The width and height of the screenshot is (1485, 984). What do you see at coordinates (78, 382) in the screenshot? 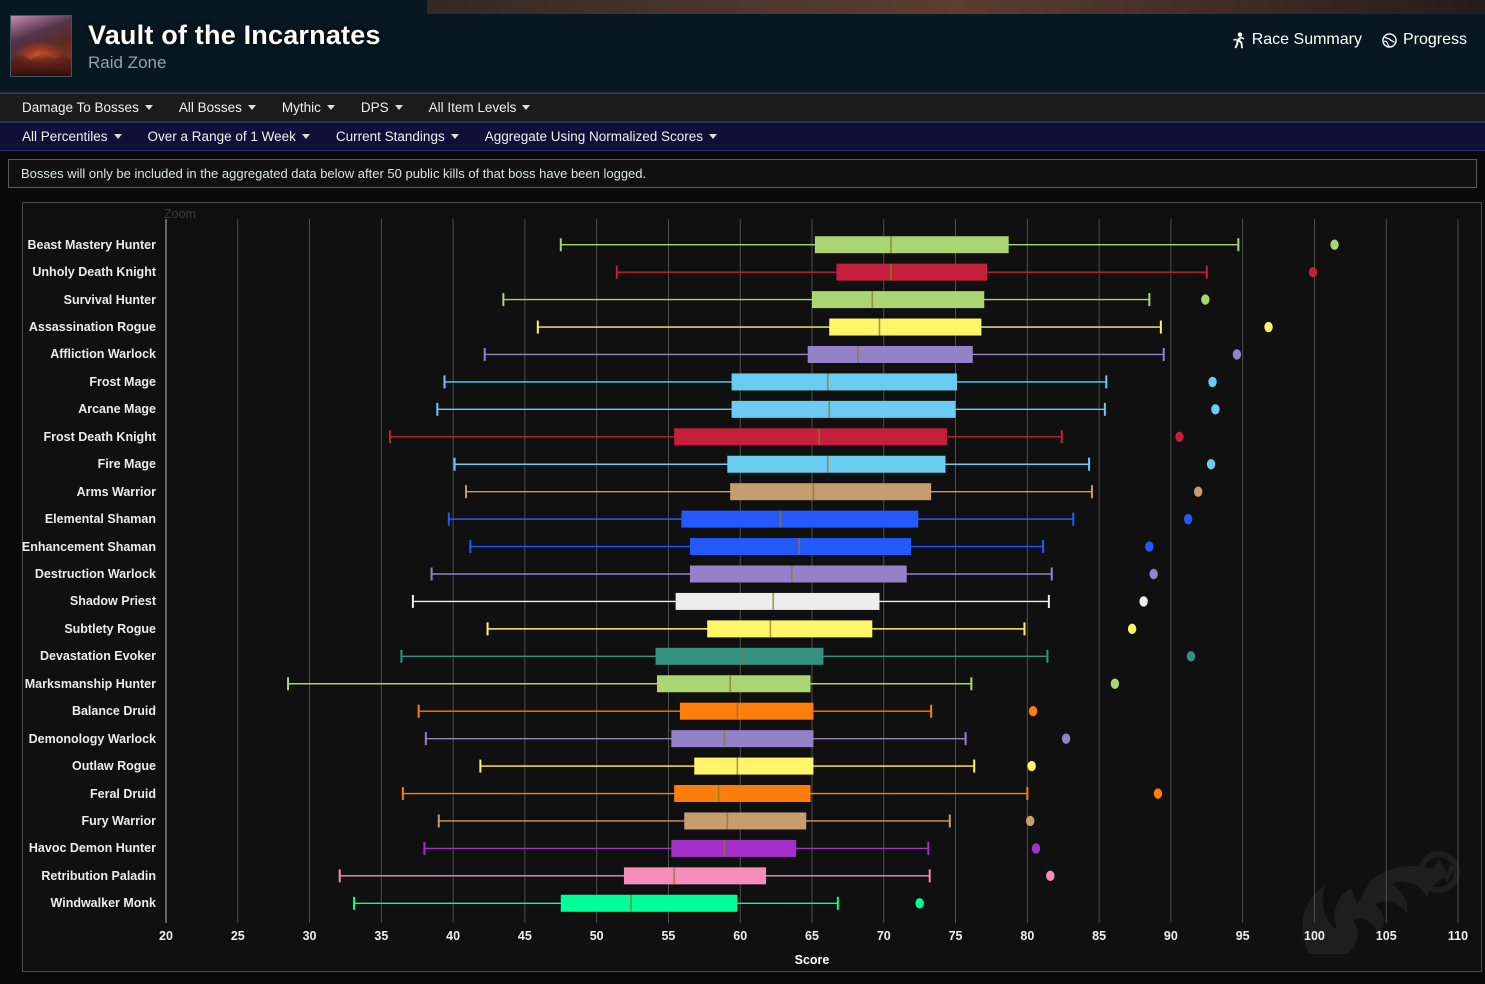
I see `boxplot-row-label: Frost Mage` at bounding box center [78, 382].